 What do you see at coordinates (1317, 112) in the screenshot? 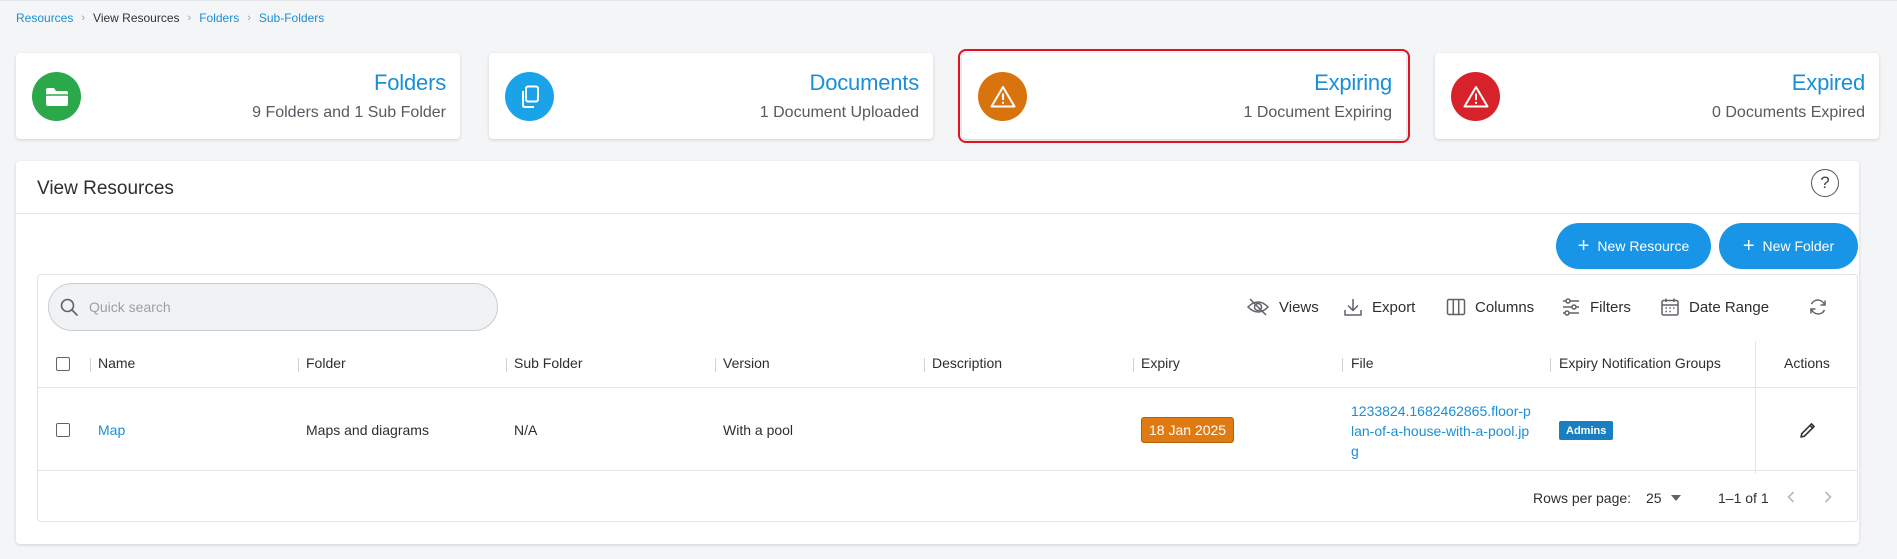
I see `card-subtitle: 1 Document Expiring` at bounding box center [1317, 112].